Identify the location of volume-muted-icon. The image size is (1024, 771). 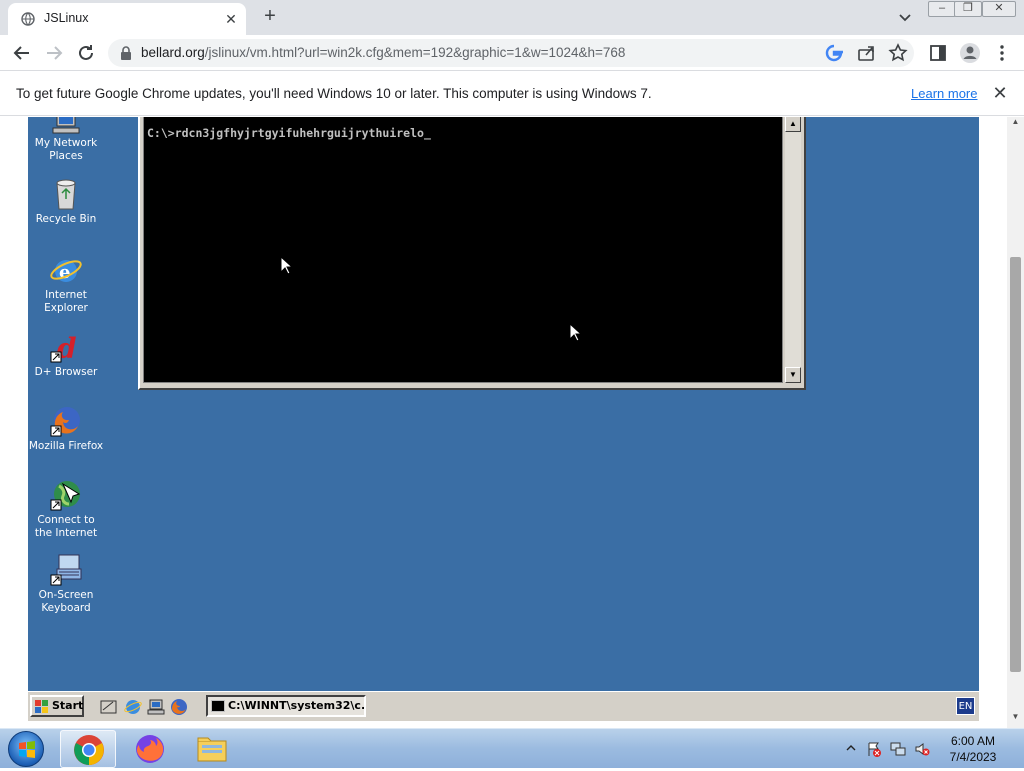
(922, 749).